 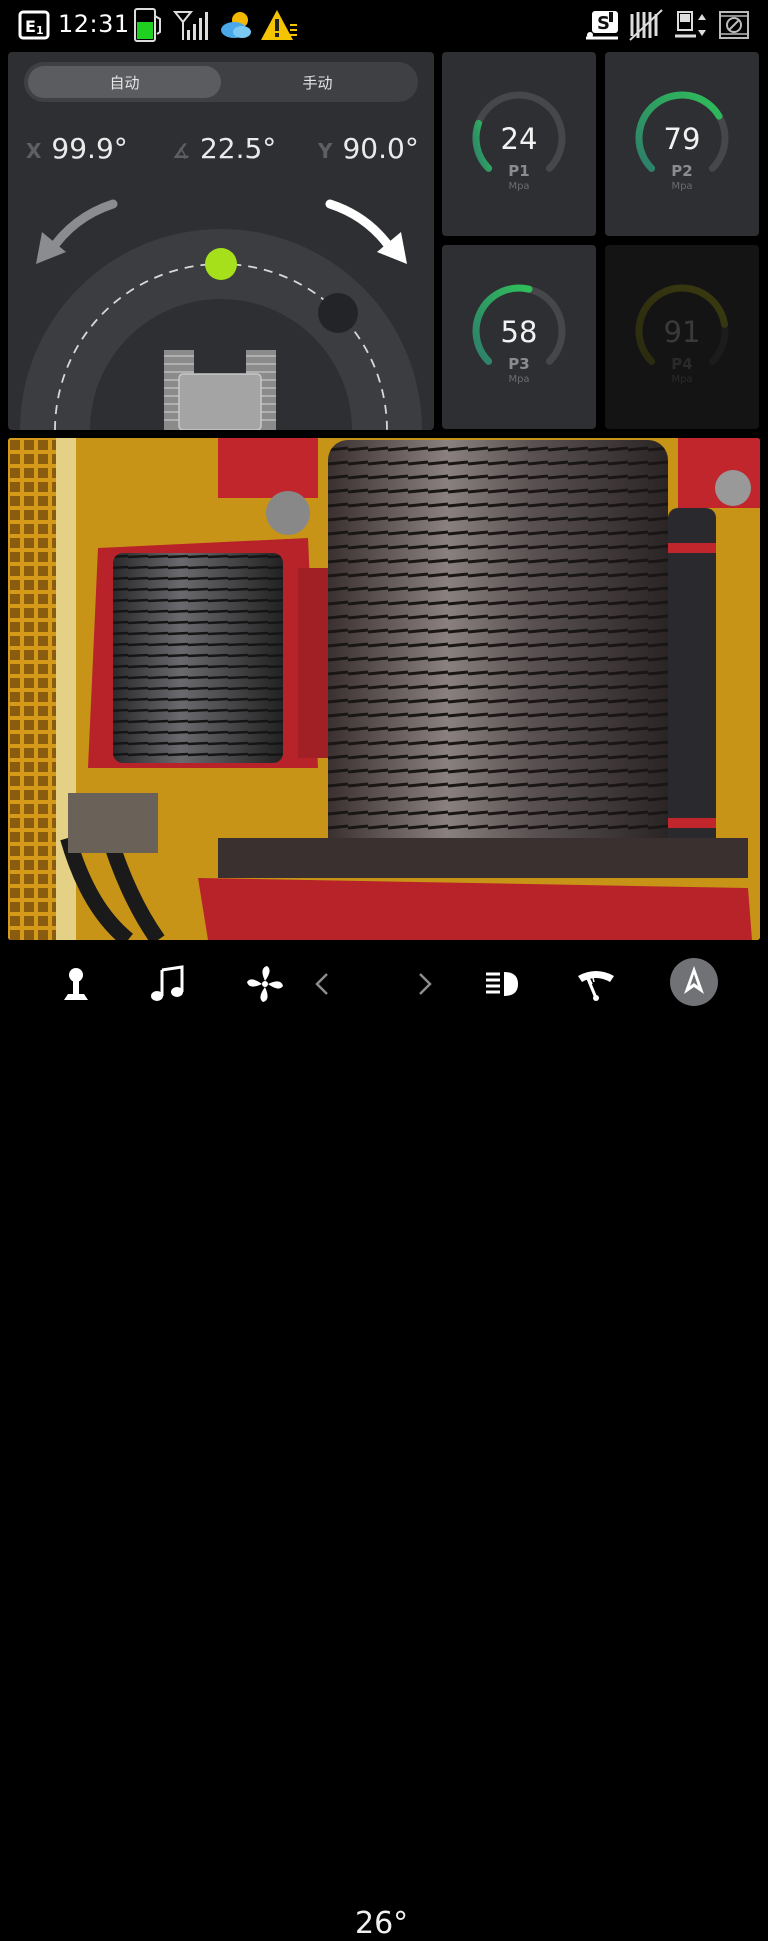 I want to click on music-icon, so click(x=168, y=984).